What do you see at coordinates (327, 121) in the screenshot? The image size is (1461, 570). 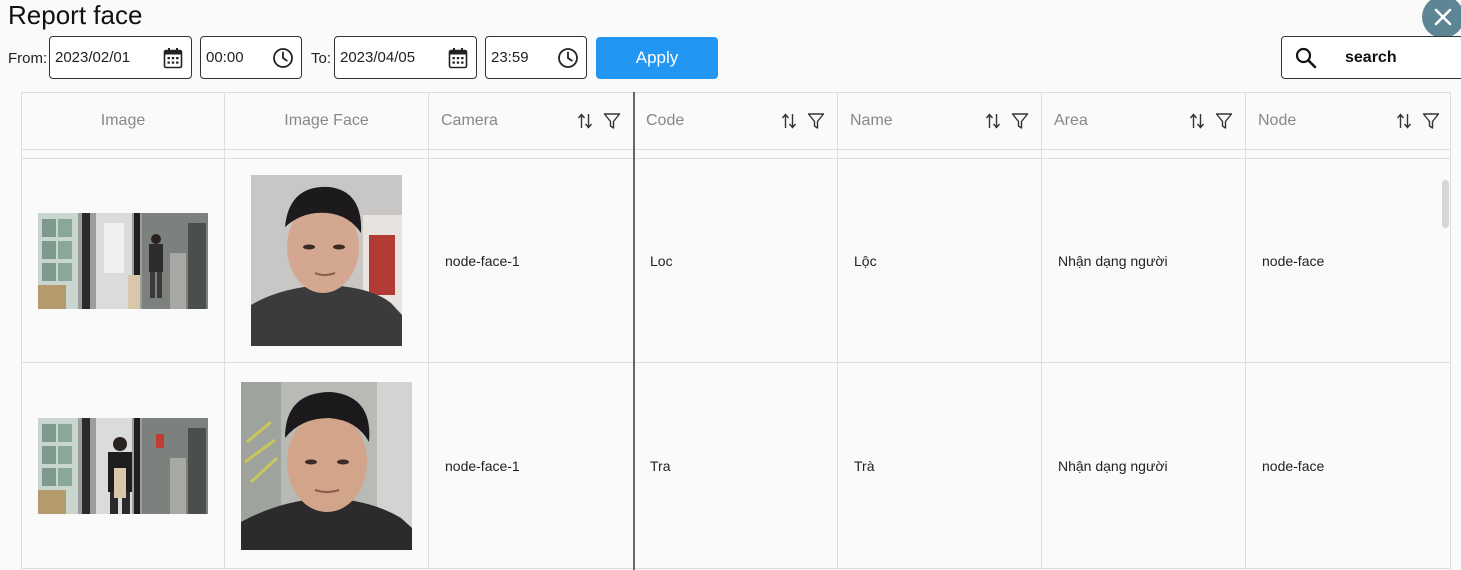 I see `column-header-image-face: Image Face` at bounding box center [327, 121].